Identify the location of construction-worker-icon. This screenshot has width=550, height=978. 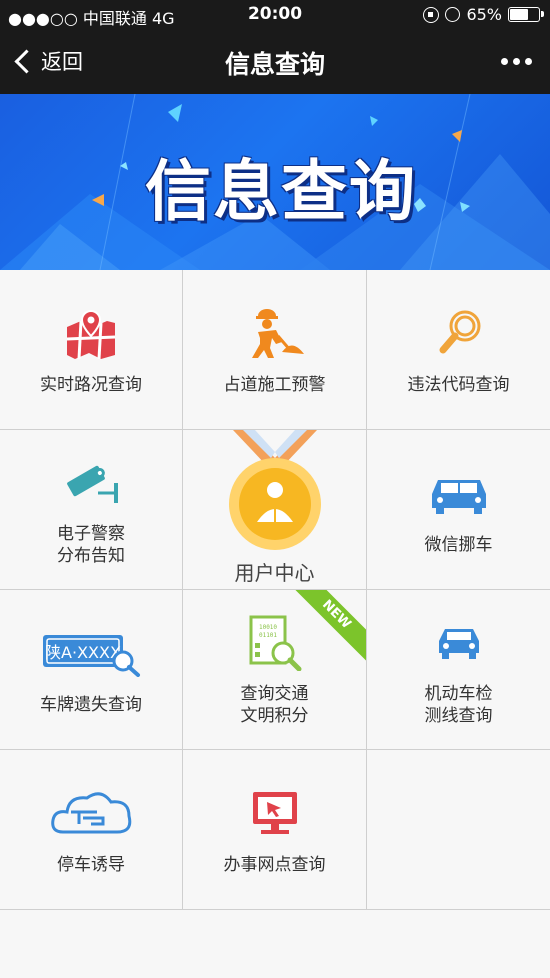
(275, 334).